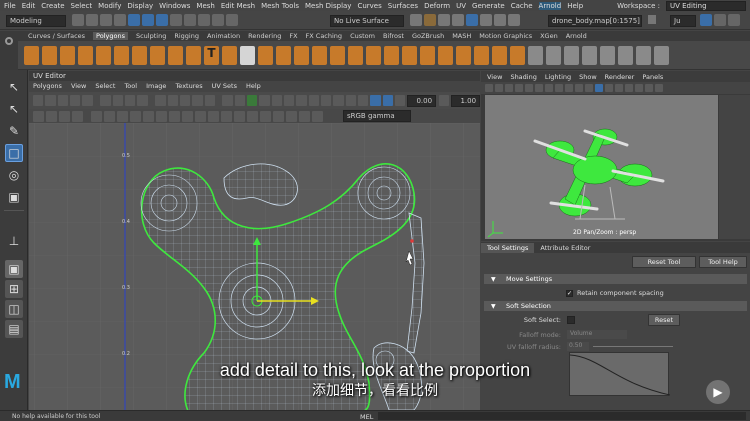 The width and height of the screenshot is (750, 421). I want to click on mode-select: Modeling, so click(36, 21).